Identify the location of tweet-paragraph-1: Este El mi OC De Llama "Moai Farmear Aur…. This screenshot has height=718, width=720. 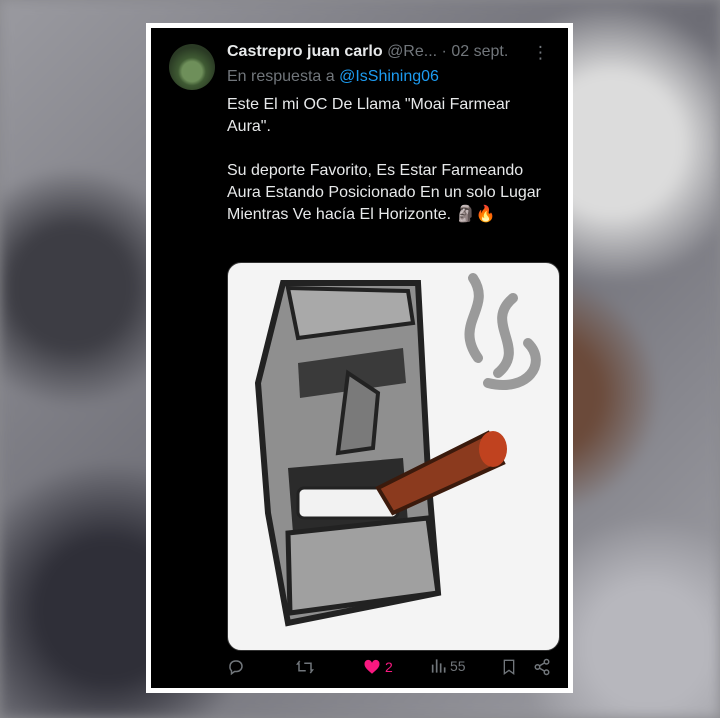
(369, 115).